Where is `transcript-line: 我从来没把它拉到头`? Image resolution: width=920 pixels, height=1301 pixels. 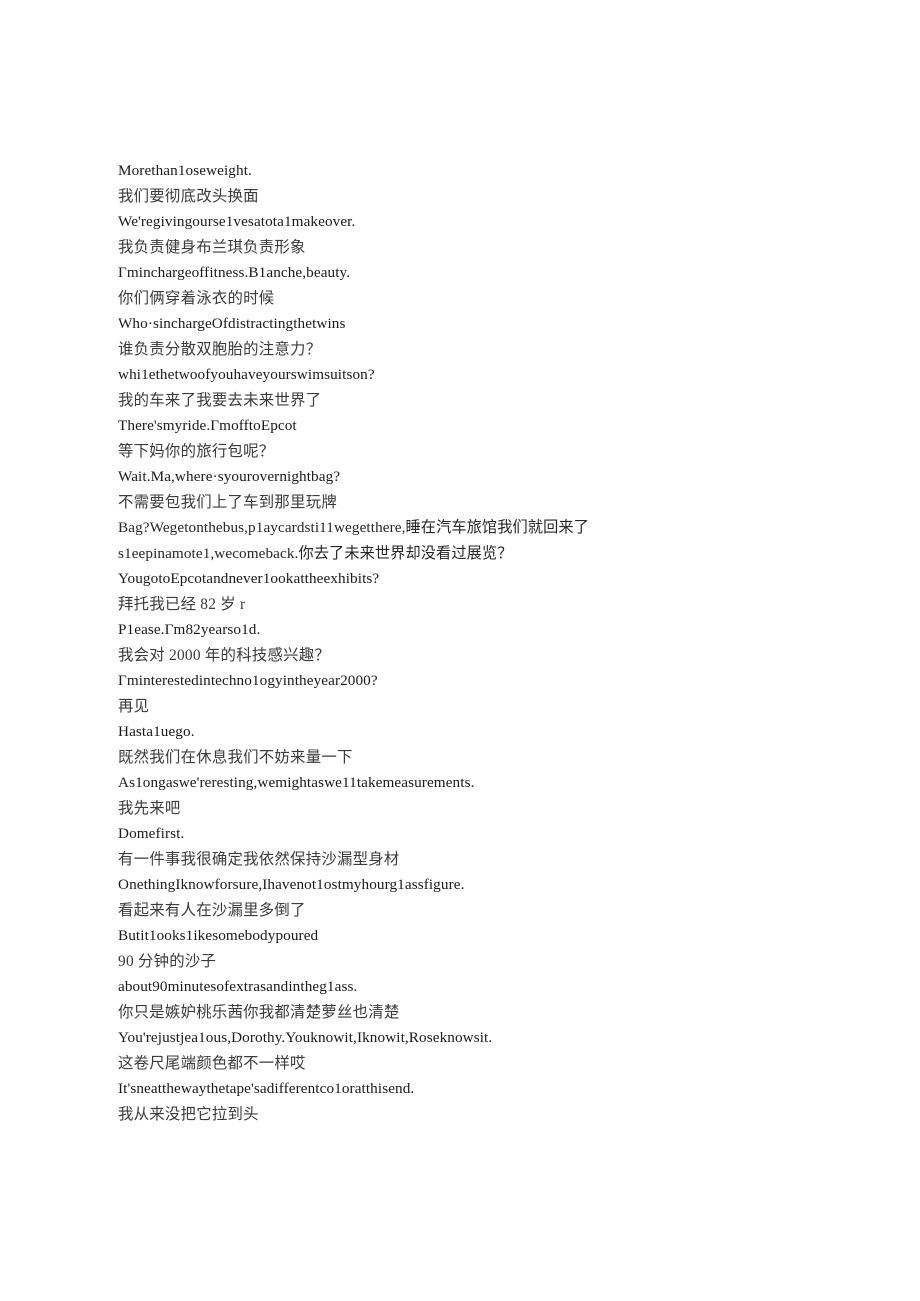 transcript-line: 我从来没把它拉到头 is located at coordinates (188, 1114).